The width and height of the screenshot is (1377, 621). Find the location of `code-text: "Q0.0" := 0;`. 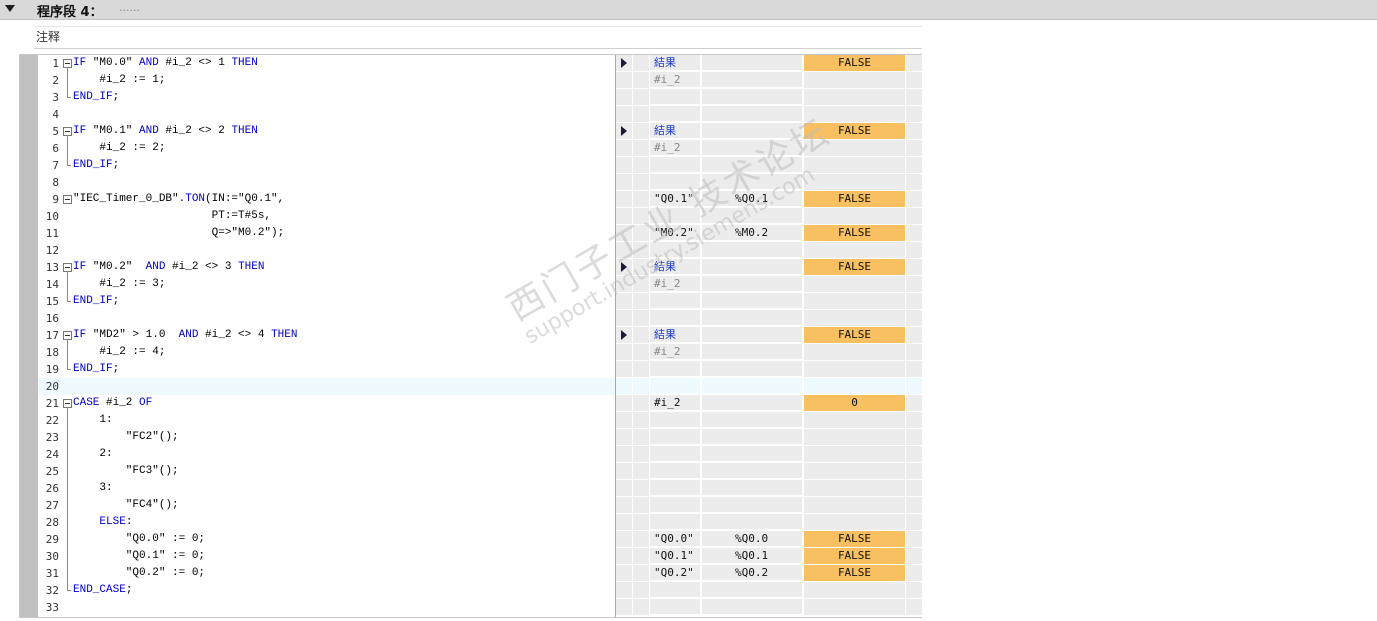

code-text: "Q0.0" := 0; is located at coordinates (139, 539).